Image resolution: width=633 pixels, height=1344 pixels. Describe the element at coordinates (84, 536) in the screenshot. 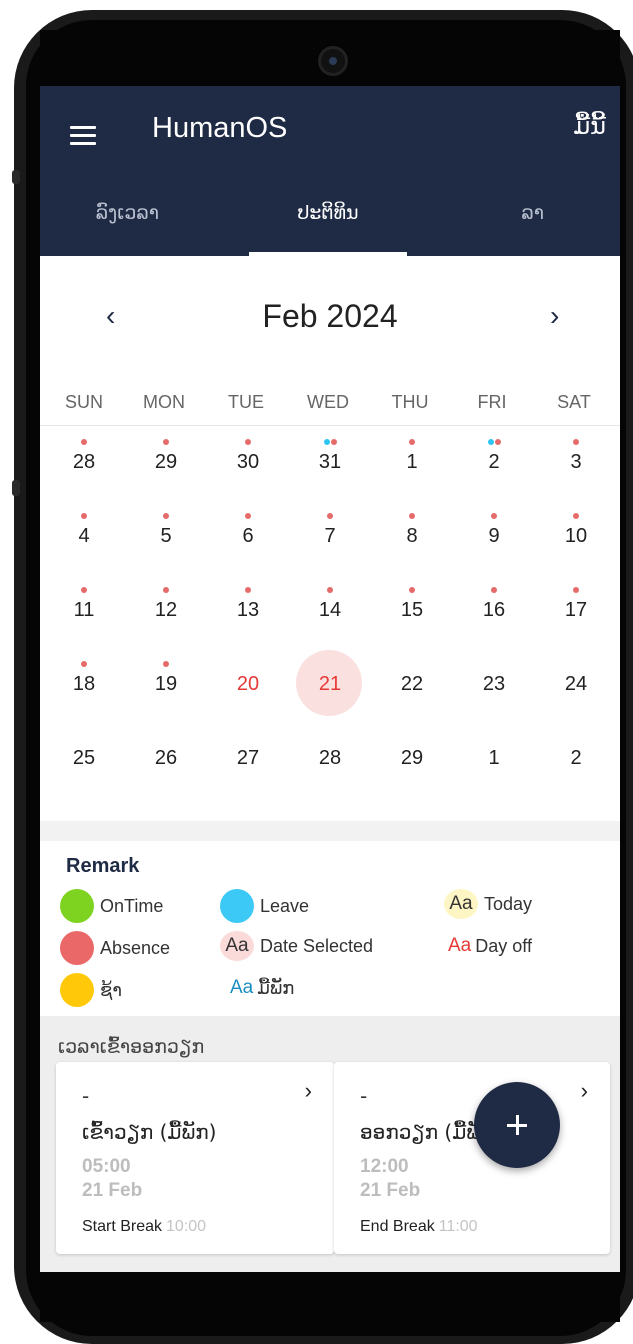

I see `calendar-day: 4` at that location.